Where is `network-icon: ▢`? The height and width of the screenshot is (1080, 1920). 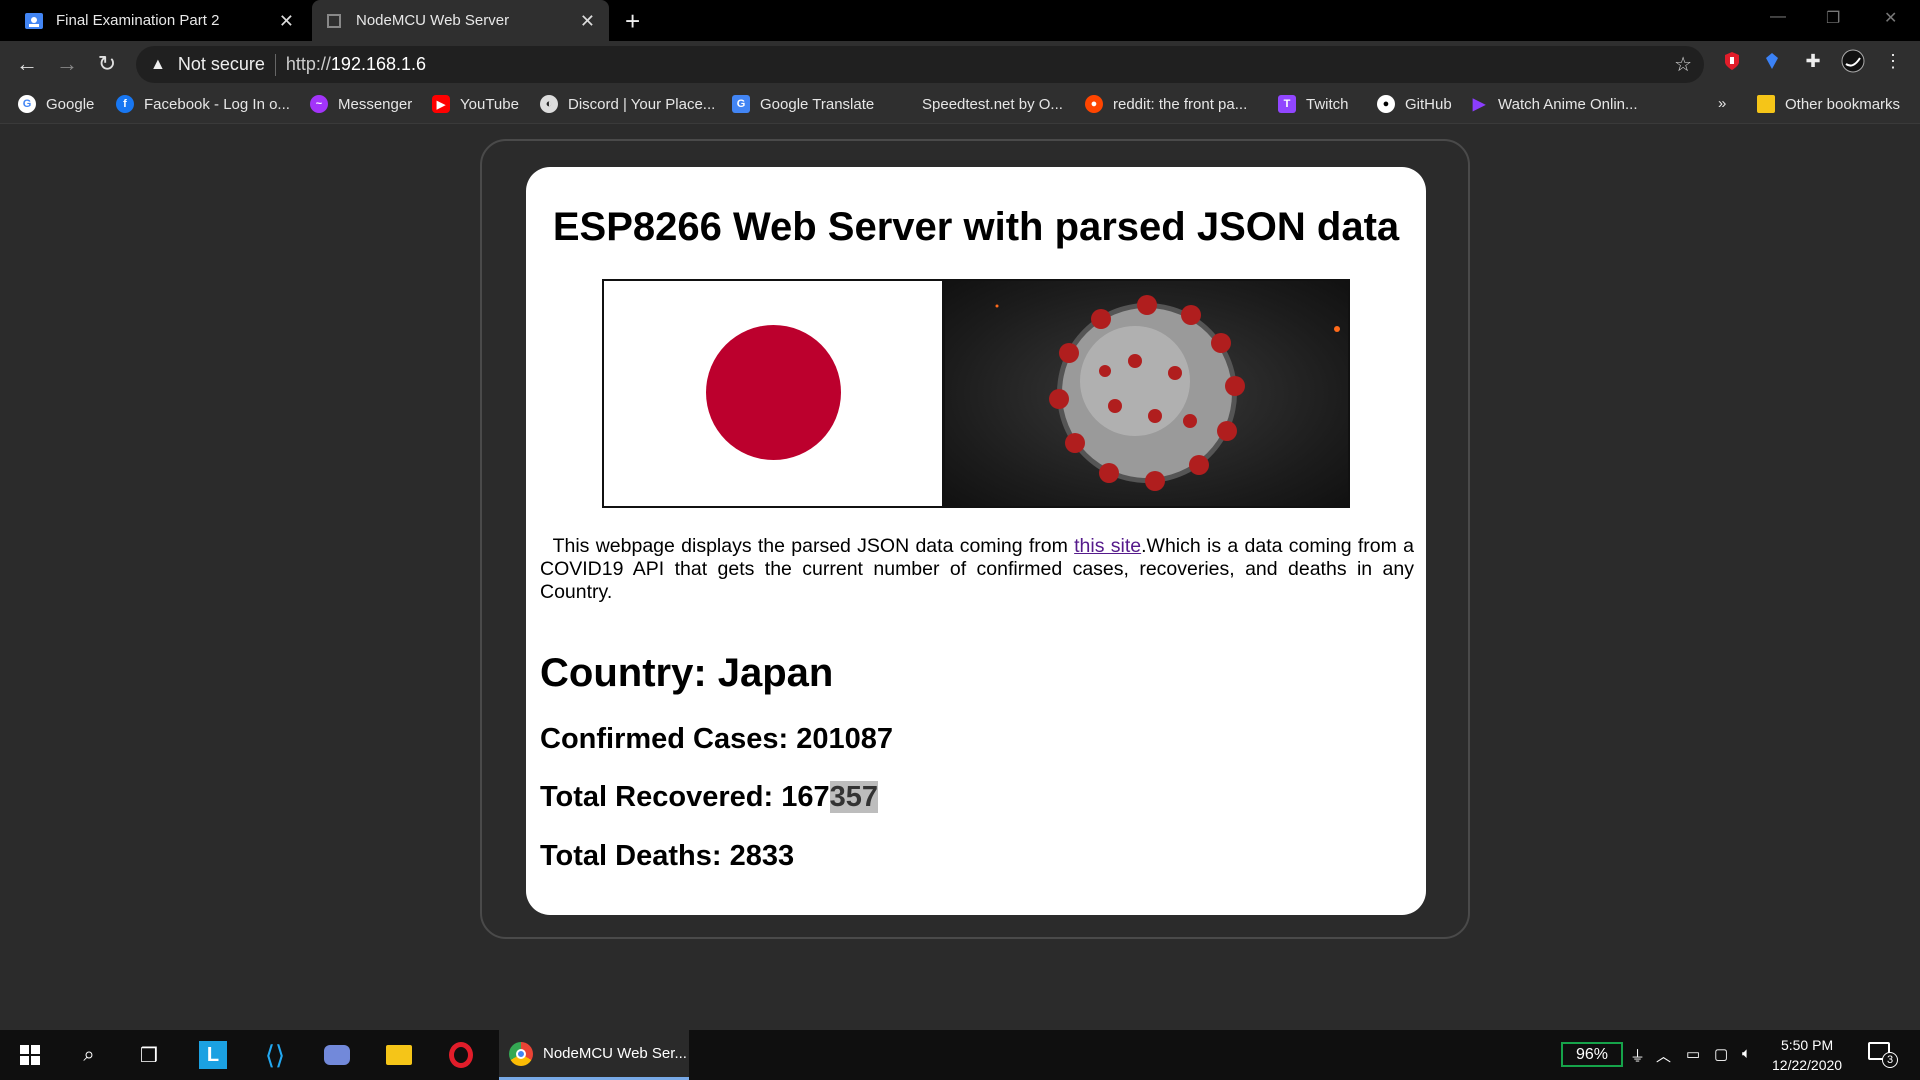
network-icon: ▢ is located at coordinates (1721, 1054).